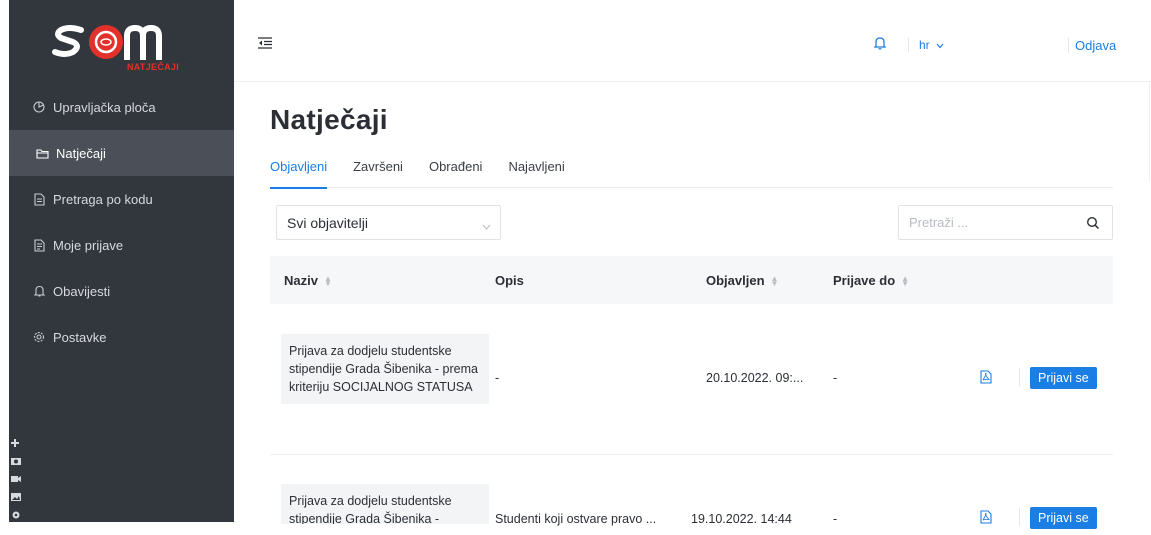 The height and width of the screenshot is (535, 1151). Describe the element at coordinates (39, 291) in the screenshot. I see `bell-icon` at that location.